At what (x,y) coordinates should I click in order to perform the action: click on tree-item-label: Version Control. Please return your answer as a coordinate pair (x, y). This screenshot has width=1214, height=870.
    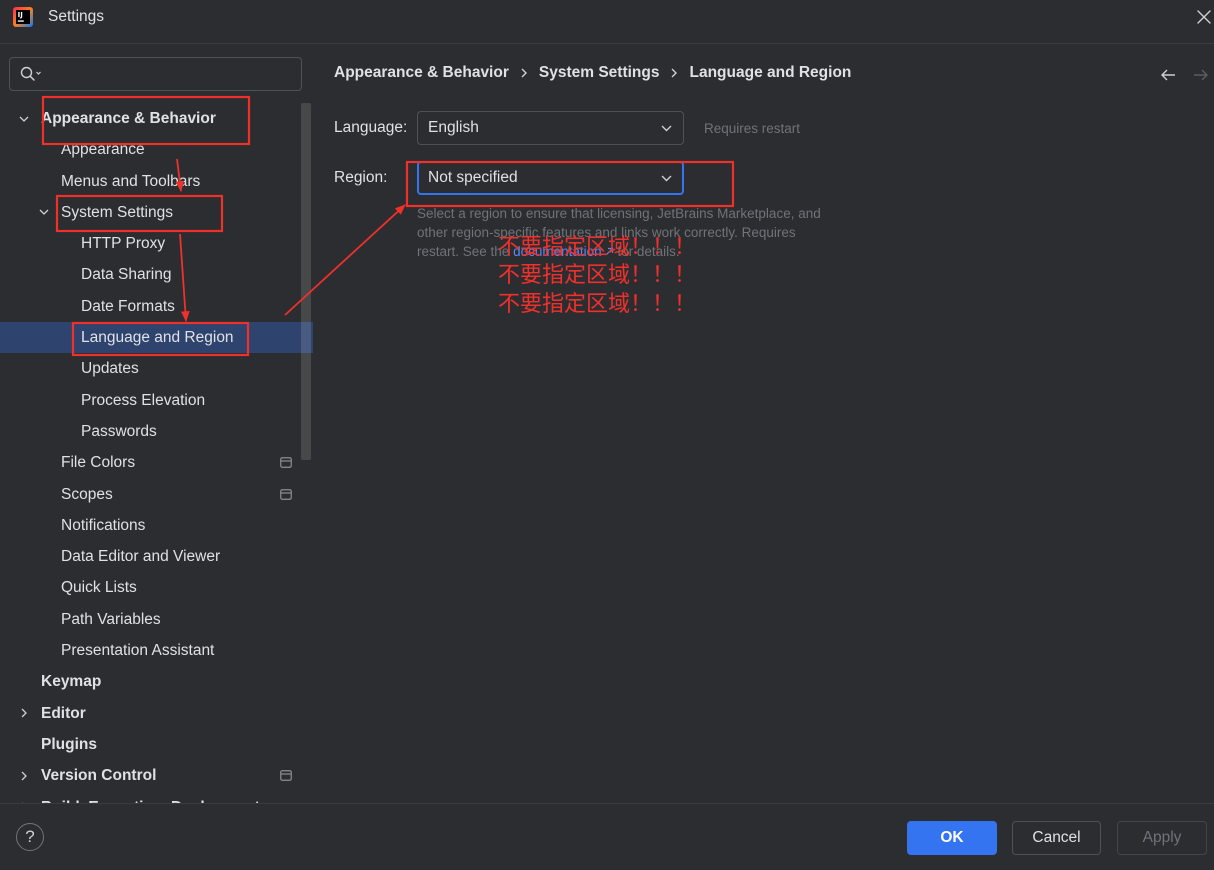
    Looking at the image, I should click on (99, 776).